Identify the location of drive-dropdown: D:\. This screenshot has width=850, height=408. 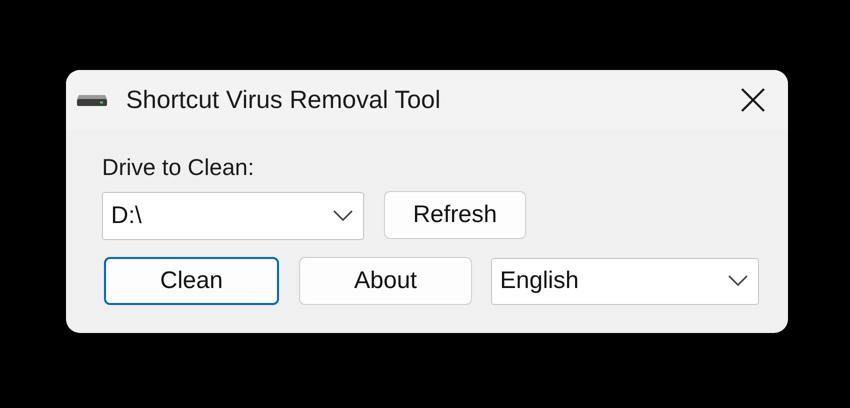
(233, 216).